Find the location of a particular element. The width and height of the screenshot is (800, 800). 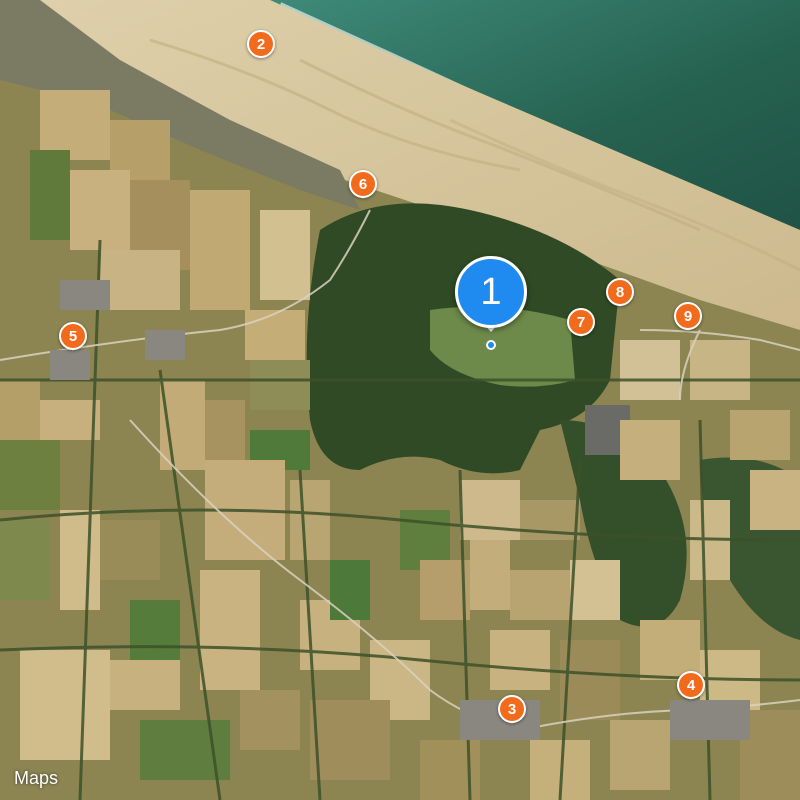

location-dot-icon is located at coordinates (491, 345).